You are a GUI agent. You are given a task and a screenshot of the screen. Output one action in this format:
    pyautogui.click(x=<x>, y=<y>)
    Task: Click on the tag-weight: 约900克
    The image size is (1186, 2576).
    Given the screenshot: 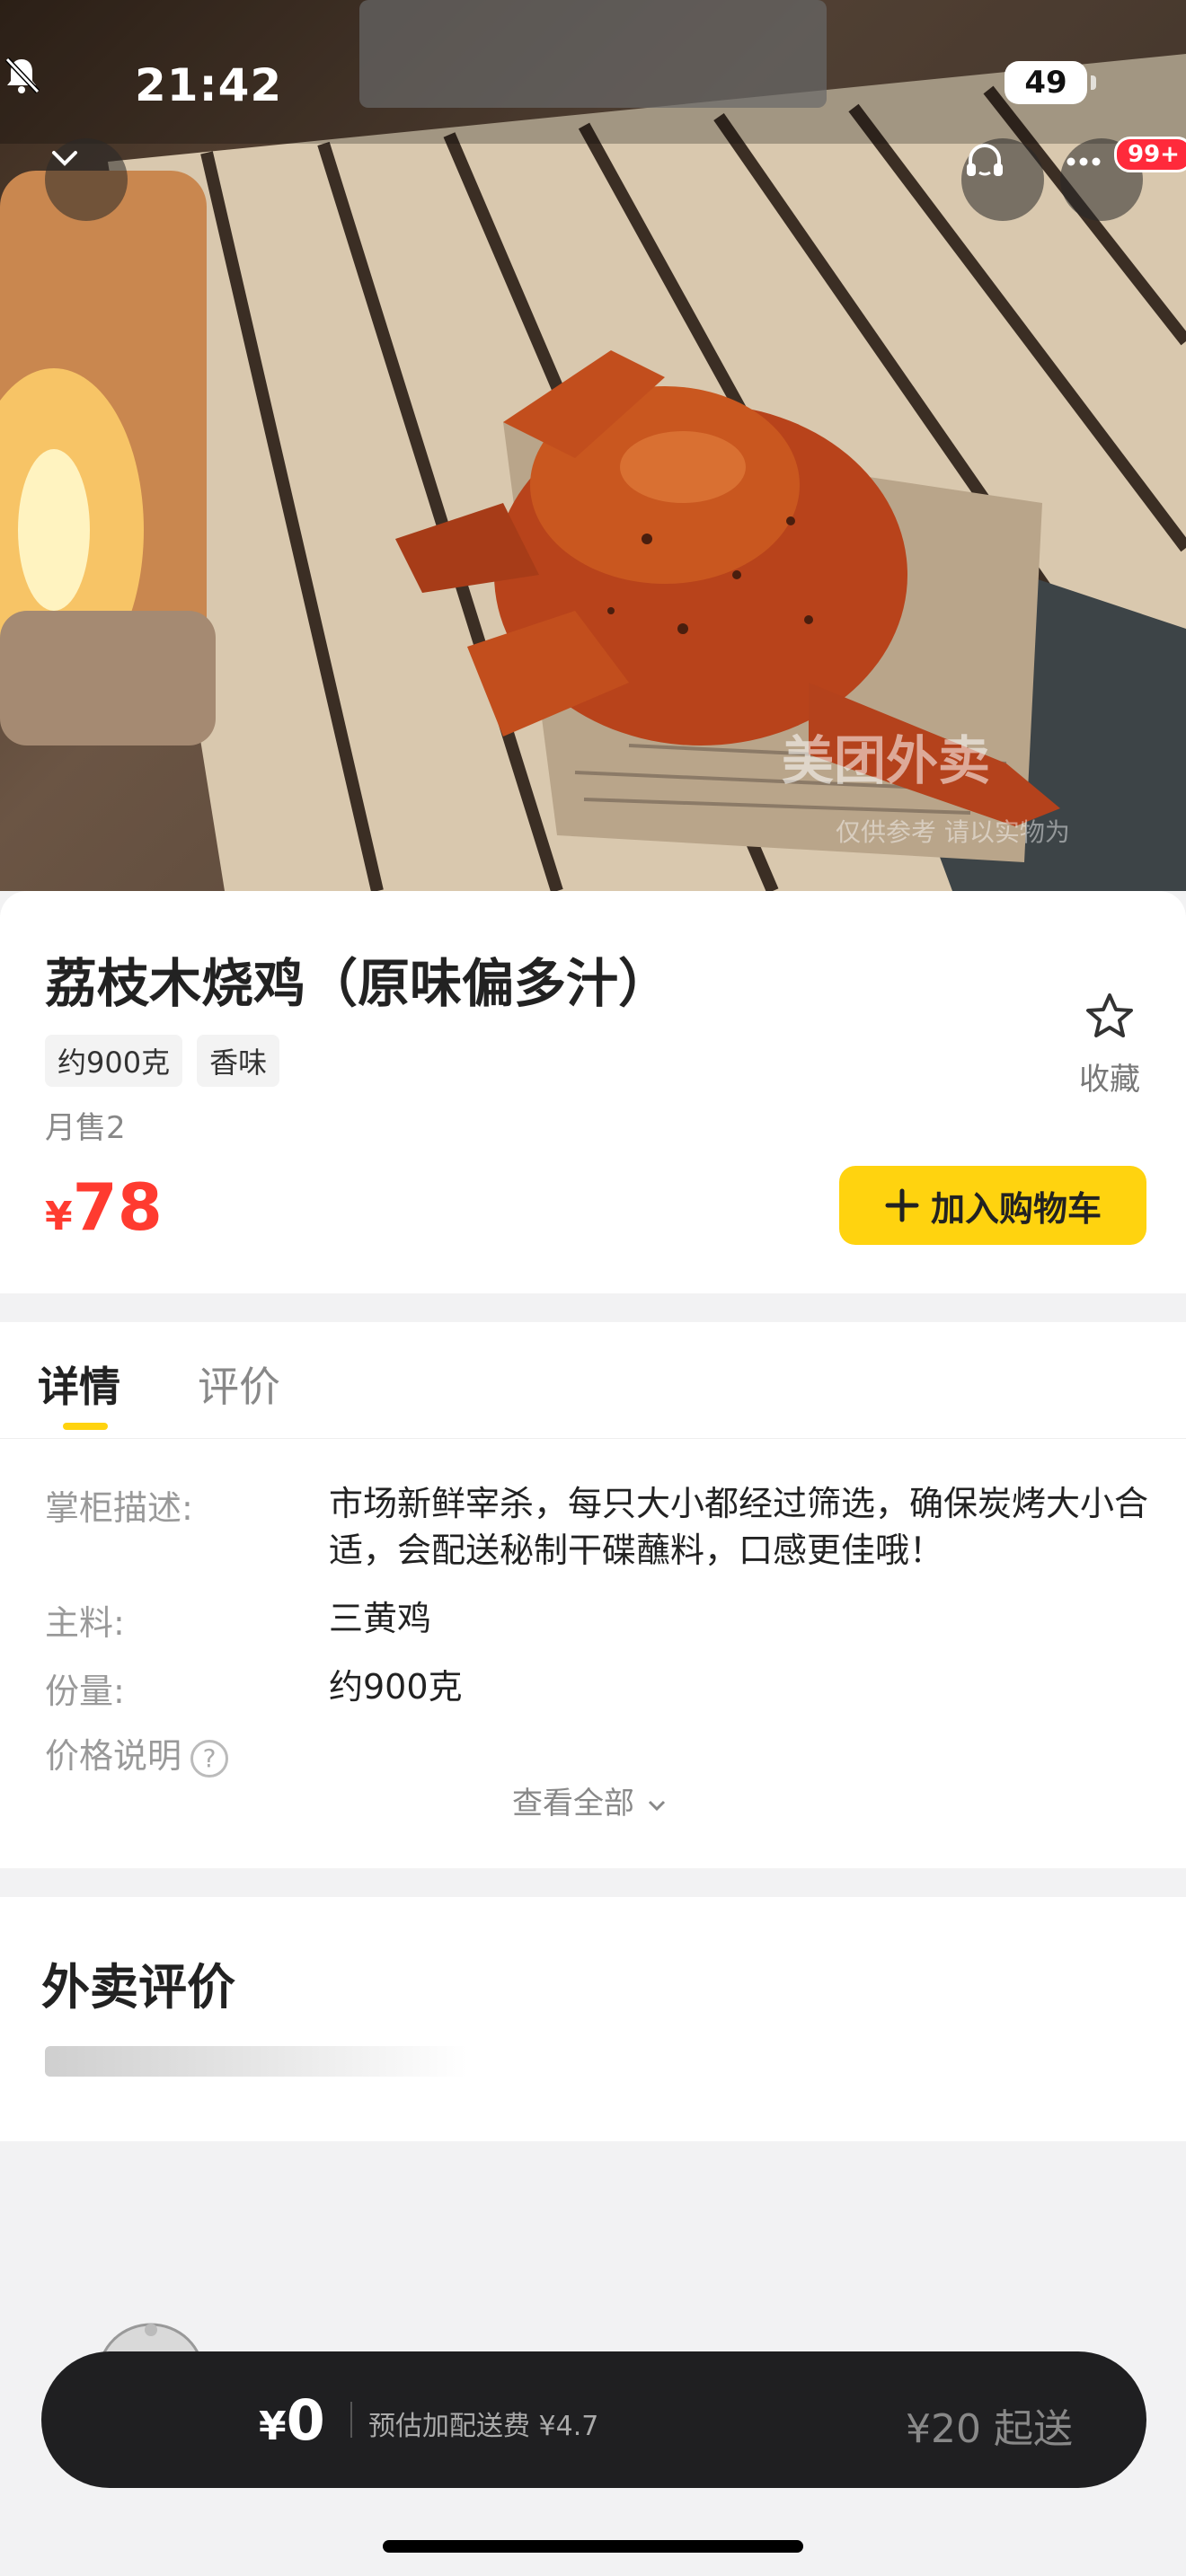 What is the action you would take?
    pyautogui.click(x=114, y=1061)
    